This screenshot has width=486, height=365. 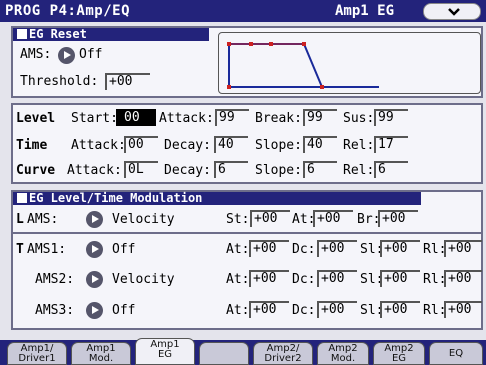 I want to click on level-ams-value: Velocity, so click(x=143, y=219).